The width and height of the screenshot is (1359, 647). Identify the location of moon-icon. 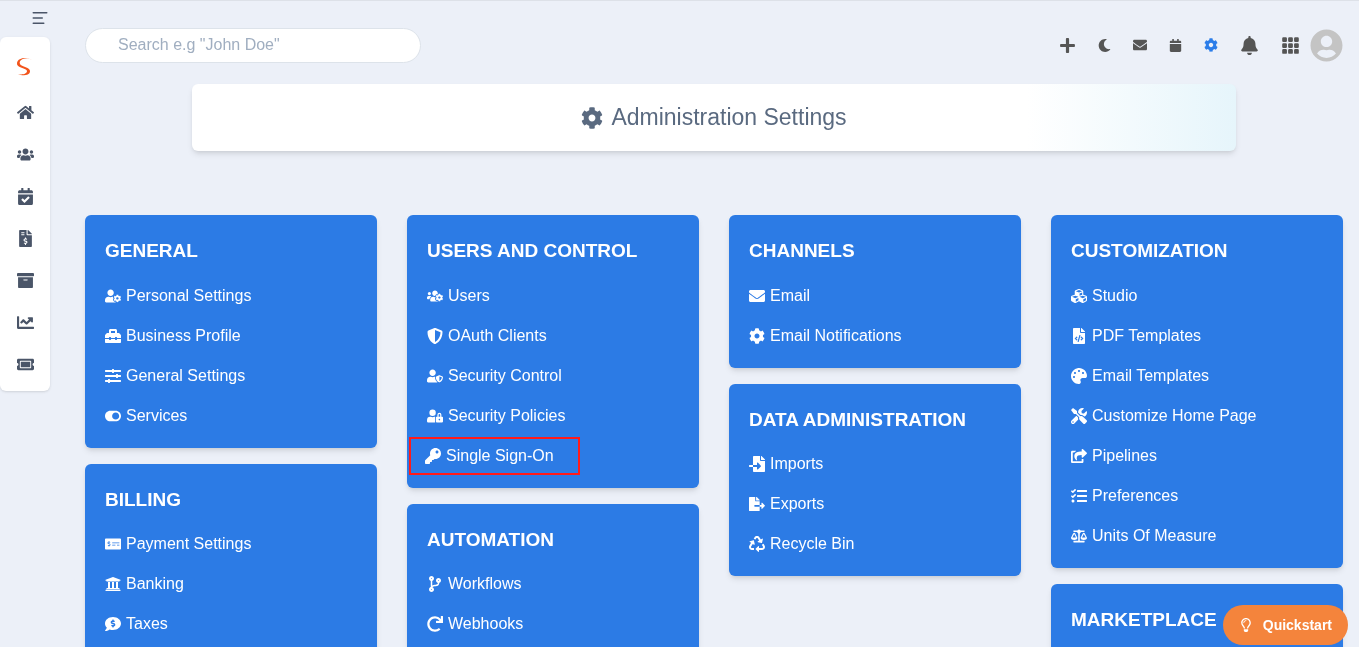
(1104, 45).